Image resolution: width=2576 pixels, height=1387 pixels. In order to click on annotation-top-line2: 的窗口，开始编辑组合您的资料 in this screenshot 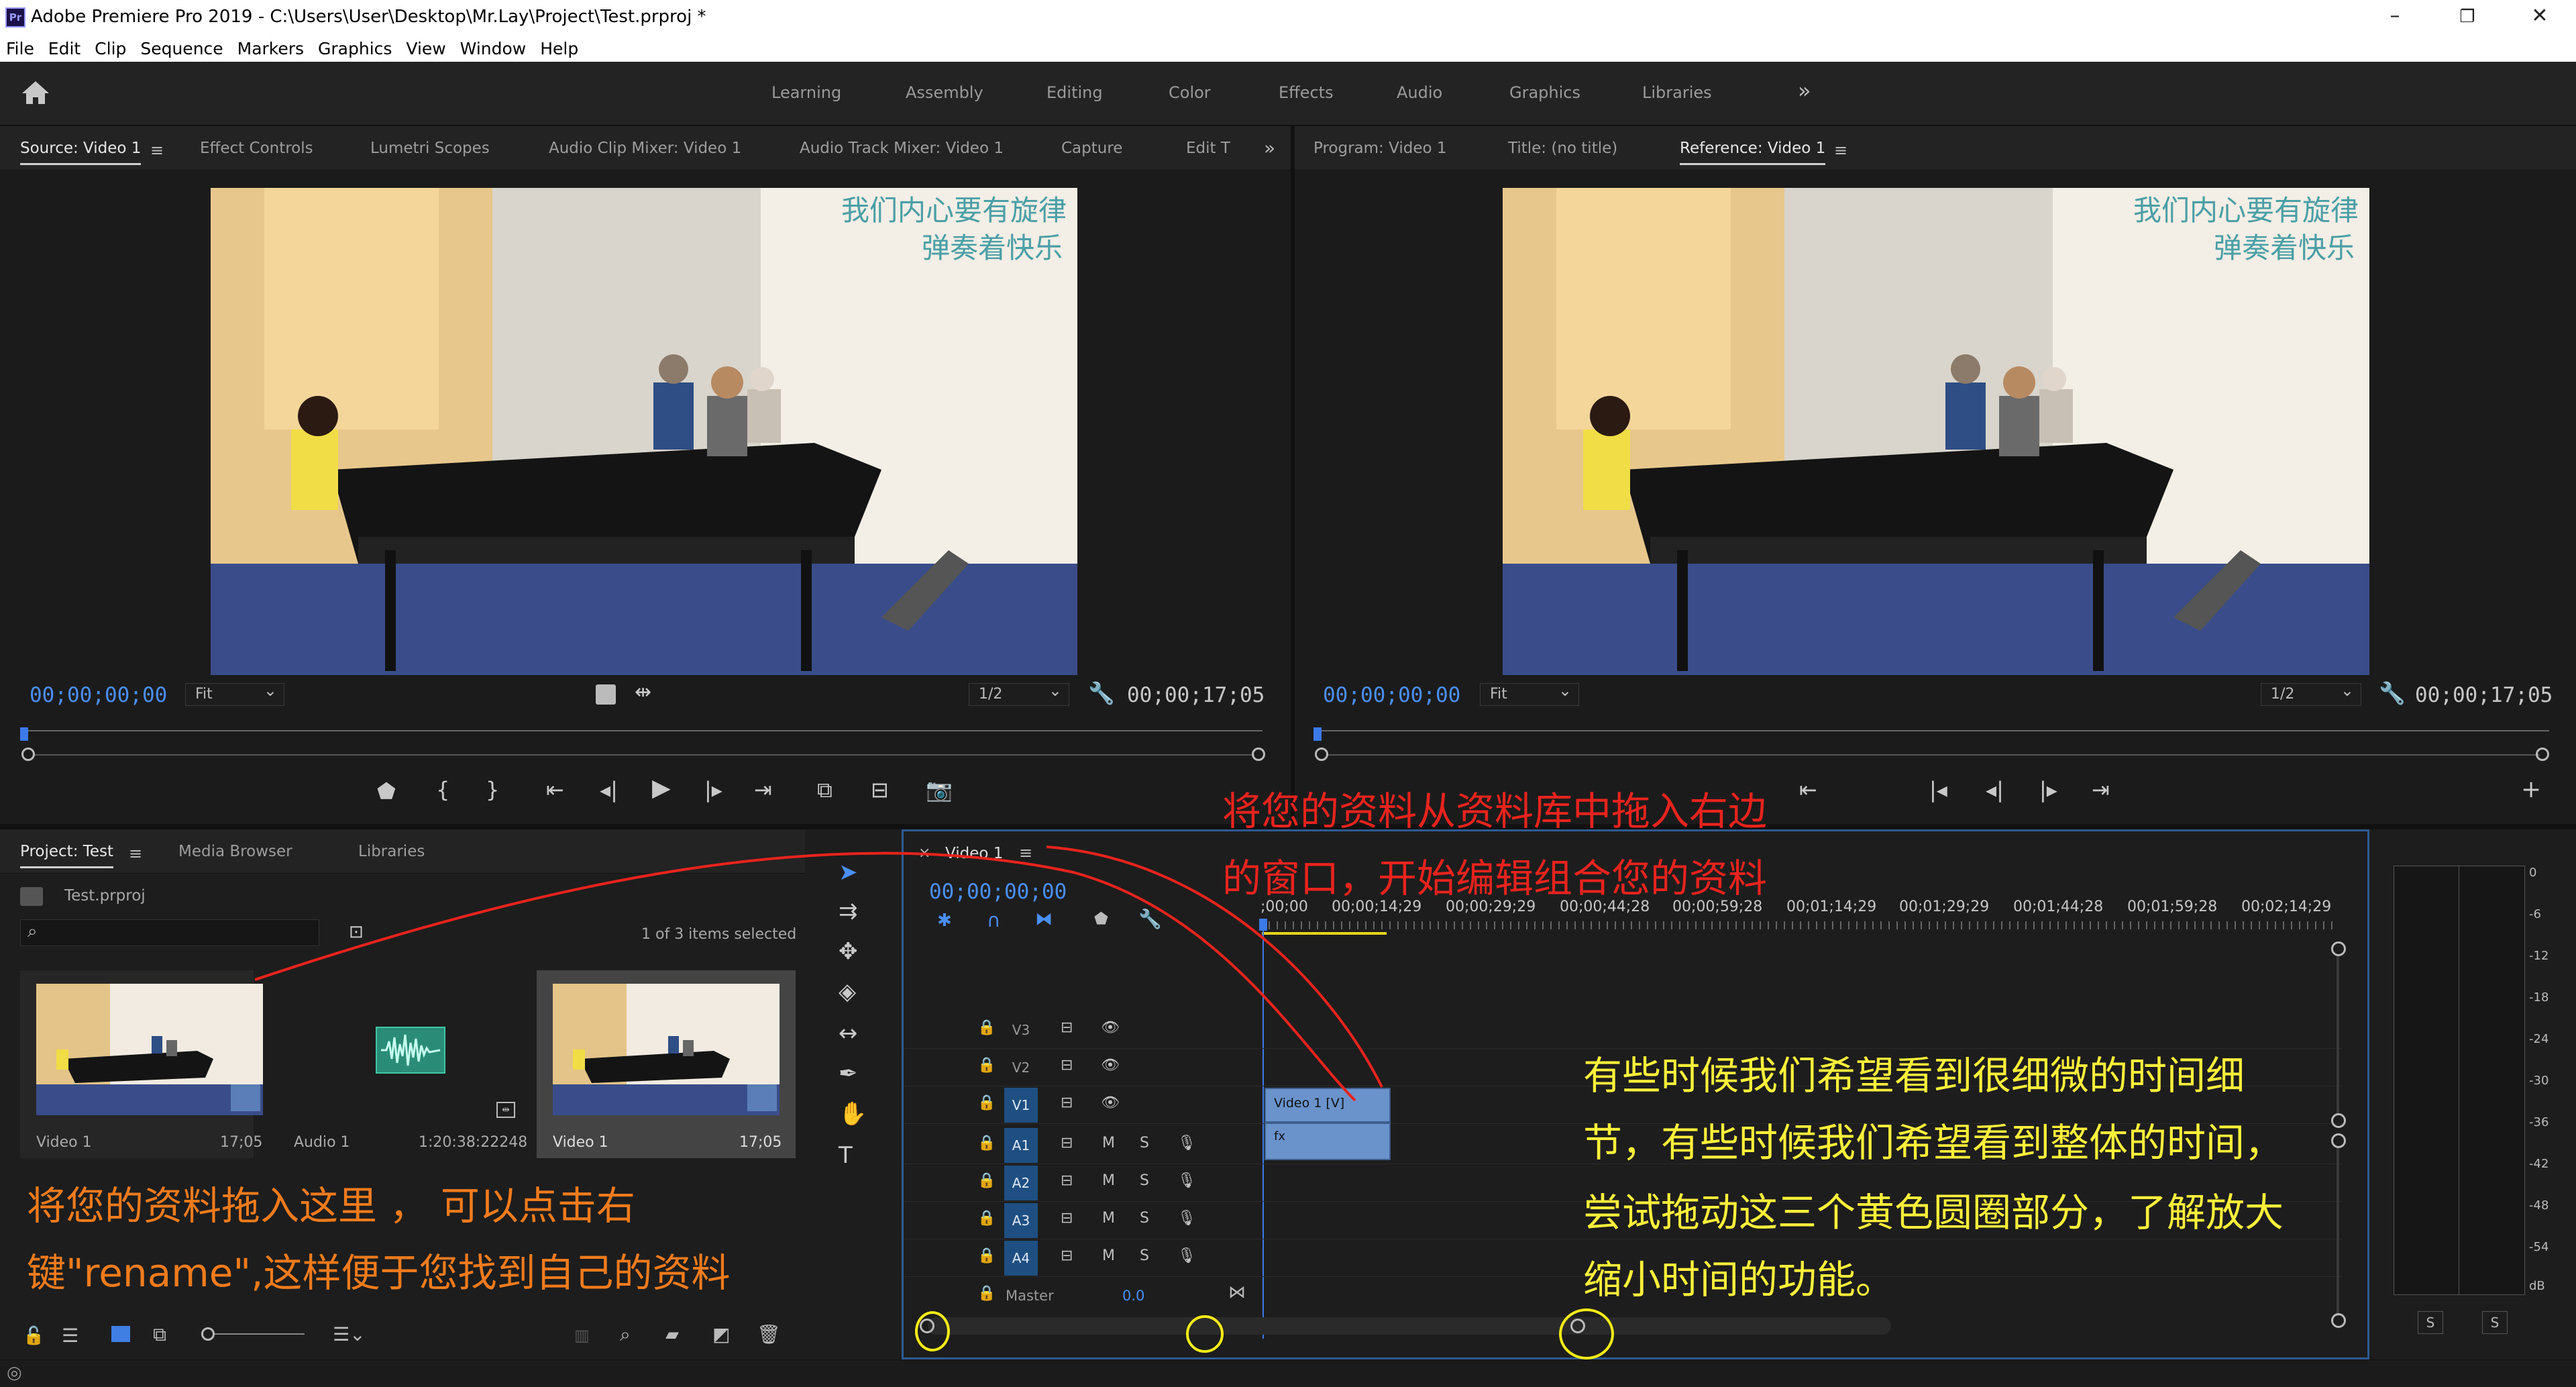, I will do `click(1495, 878)`.